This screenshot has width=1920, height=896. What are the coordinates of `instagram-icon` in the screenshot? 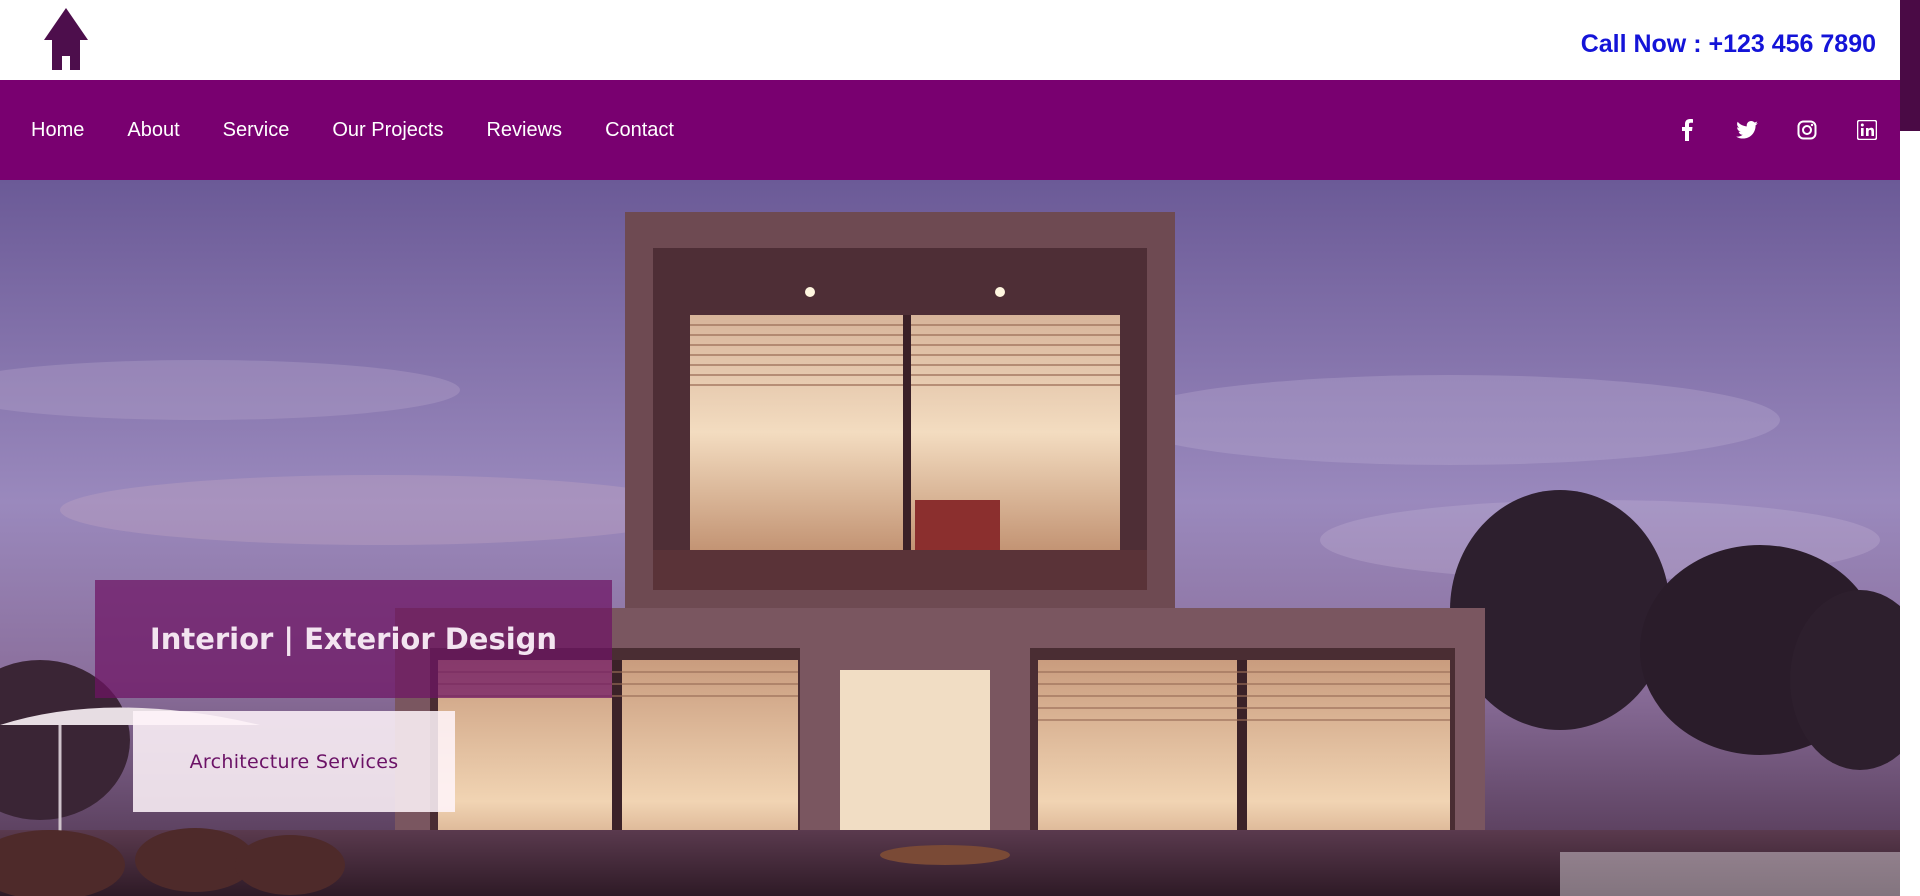 It's located at (1807, 130).